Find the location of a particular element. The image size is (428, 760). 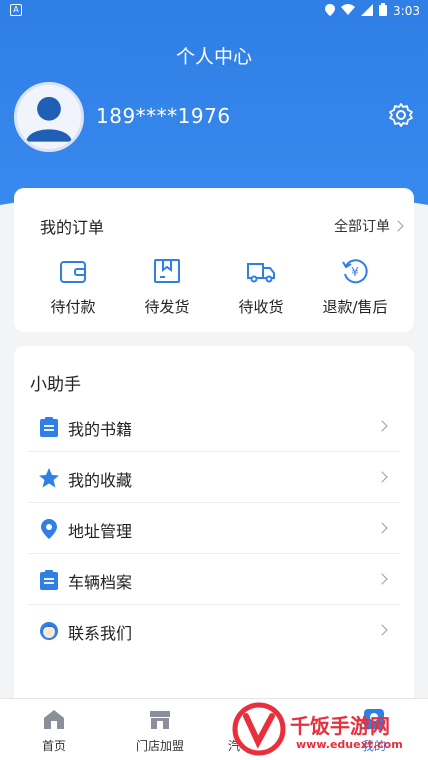

menu-my-favorites: 我的收藏 is located at coordinates (214, 478).